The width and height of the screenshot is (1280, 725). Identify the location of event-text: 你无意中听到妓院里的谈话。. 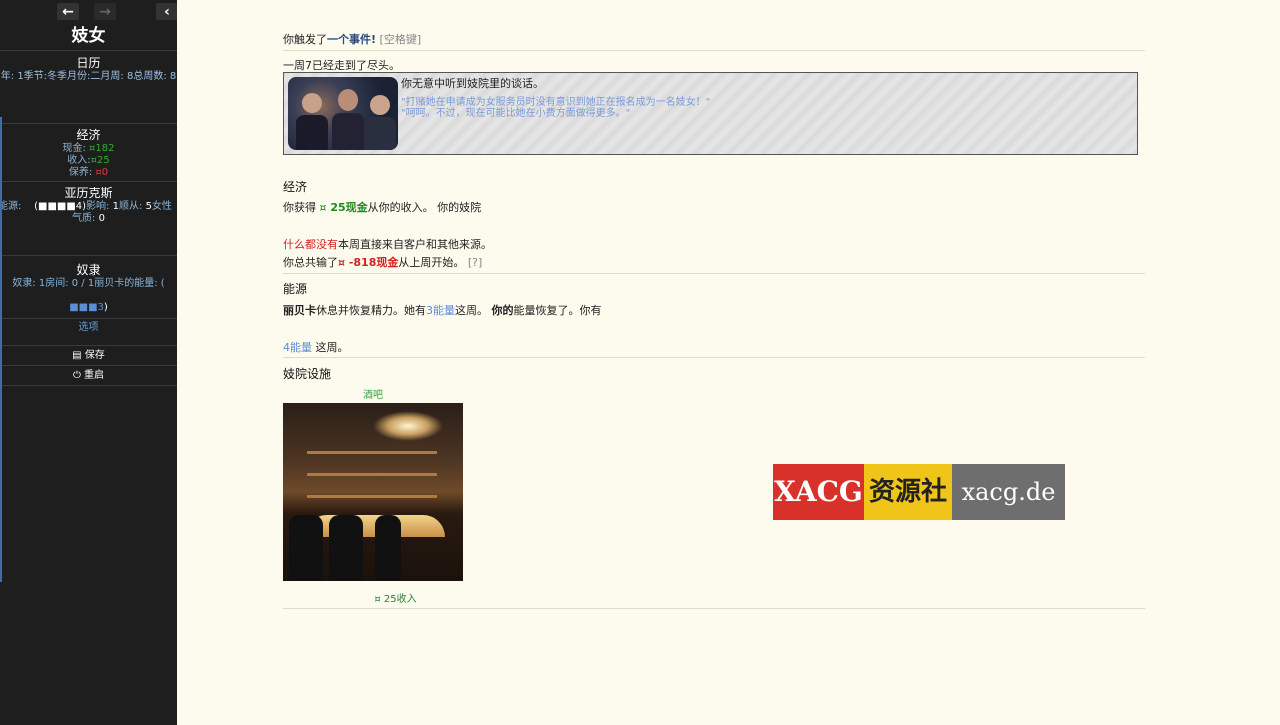
(472, 83).